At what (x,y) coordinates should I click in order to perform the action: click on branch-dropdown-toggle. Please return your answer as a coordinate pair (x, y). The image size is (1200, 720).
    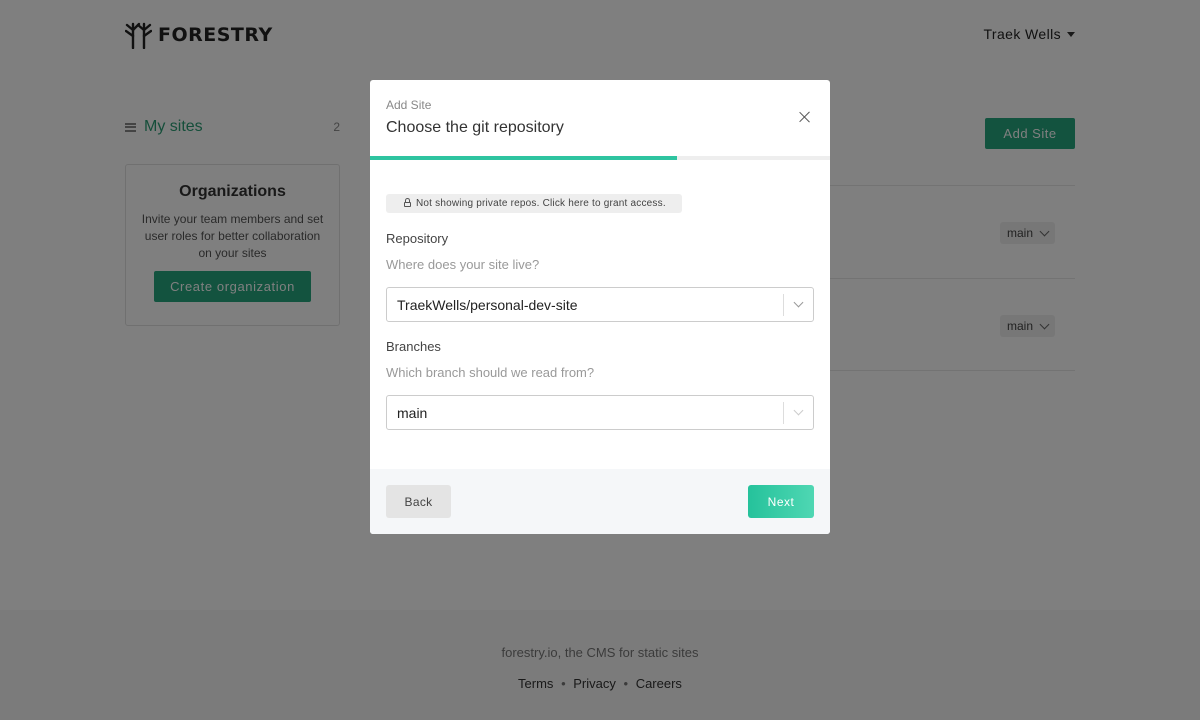
    Looking at the image, I should click on (798, 410).